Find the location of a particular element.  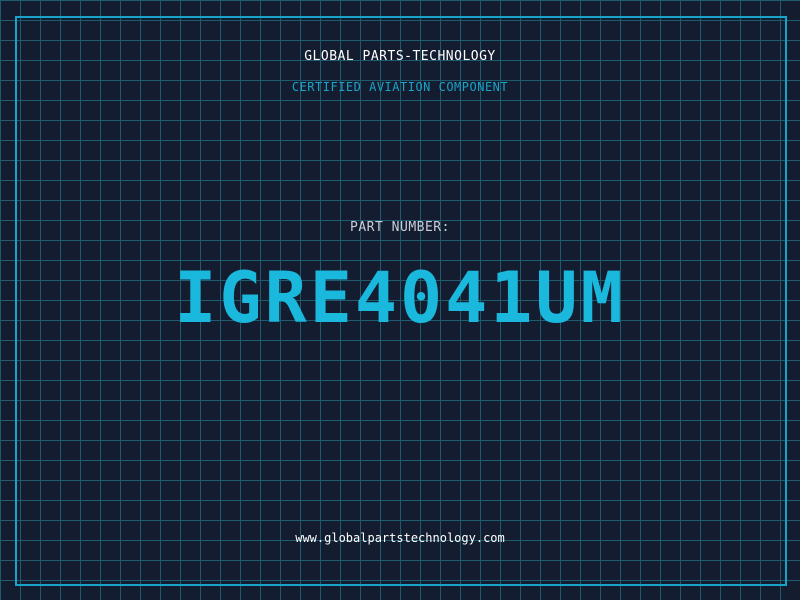

subtitle: CERTIFIED AVIATION COMPONENT is located at coordinates (400, 87).